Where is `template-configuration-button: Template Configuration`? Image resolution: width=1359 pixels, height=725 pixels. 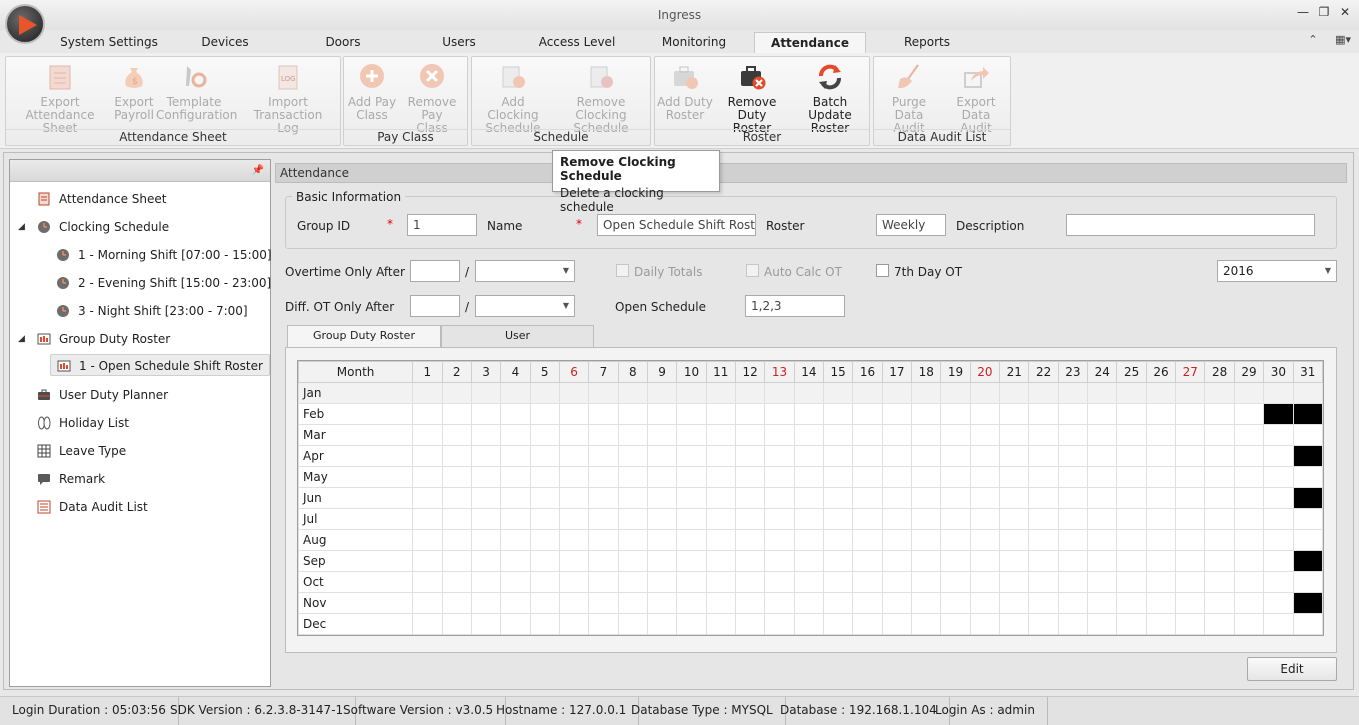 template-configuration-button: Template Configuration is located at coordinates (196, 92).